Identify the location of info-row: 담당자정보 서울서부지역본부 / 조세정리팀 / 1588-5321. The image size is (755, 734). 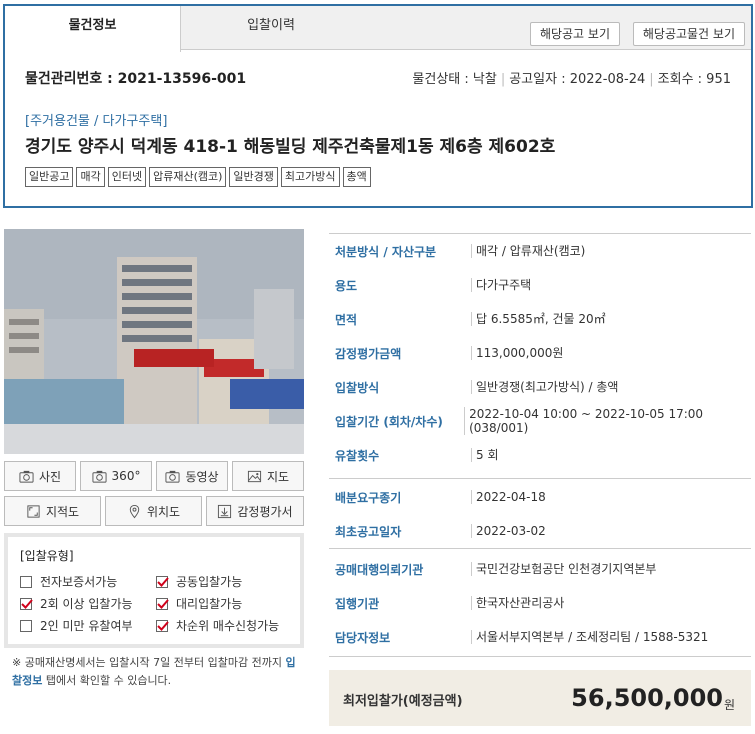
(540, 637).